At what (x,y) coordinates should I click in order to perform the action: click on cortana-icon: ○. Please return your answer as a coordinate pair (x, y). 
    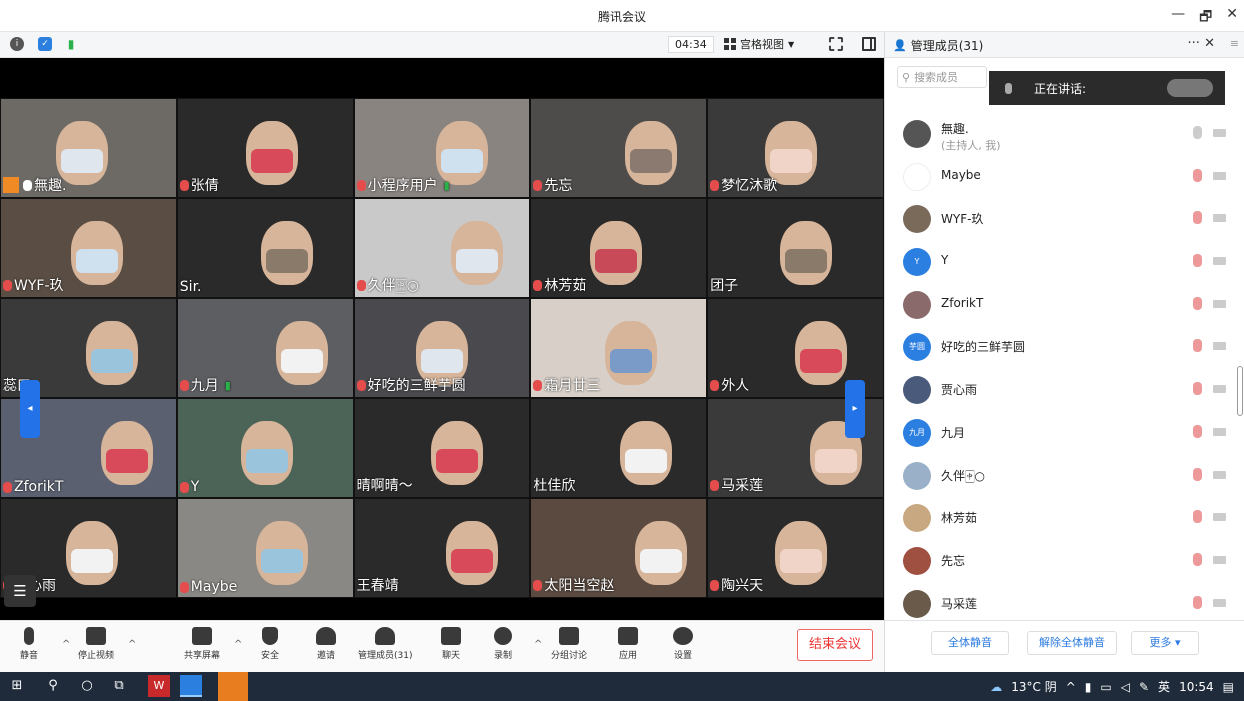
    Looking at the image, I should click on (87, 686).